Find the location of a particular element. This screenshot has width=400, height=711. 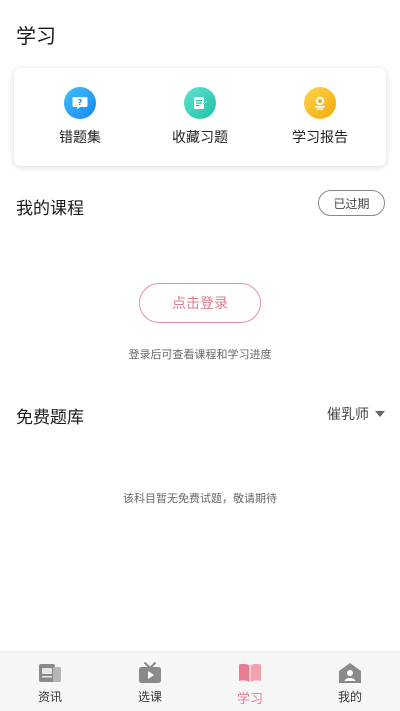

quick-action-study-report: 学习报告 is located at coordinates (320, 117).